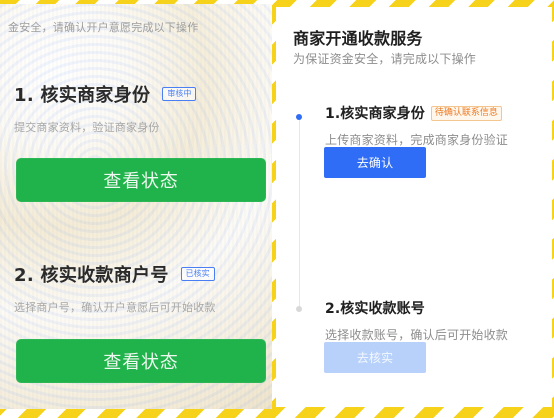 The width and height of the screenshot is (554, 418). I want to click on right-step-1: 1.核实商家身份 待确认联系信息 上传商家资料，完成商家身份验证, so click(416, 125).